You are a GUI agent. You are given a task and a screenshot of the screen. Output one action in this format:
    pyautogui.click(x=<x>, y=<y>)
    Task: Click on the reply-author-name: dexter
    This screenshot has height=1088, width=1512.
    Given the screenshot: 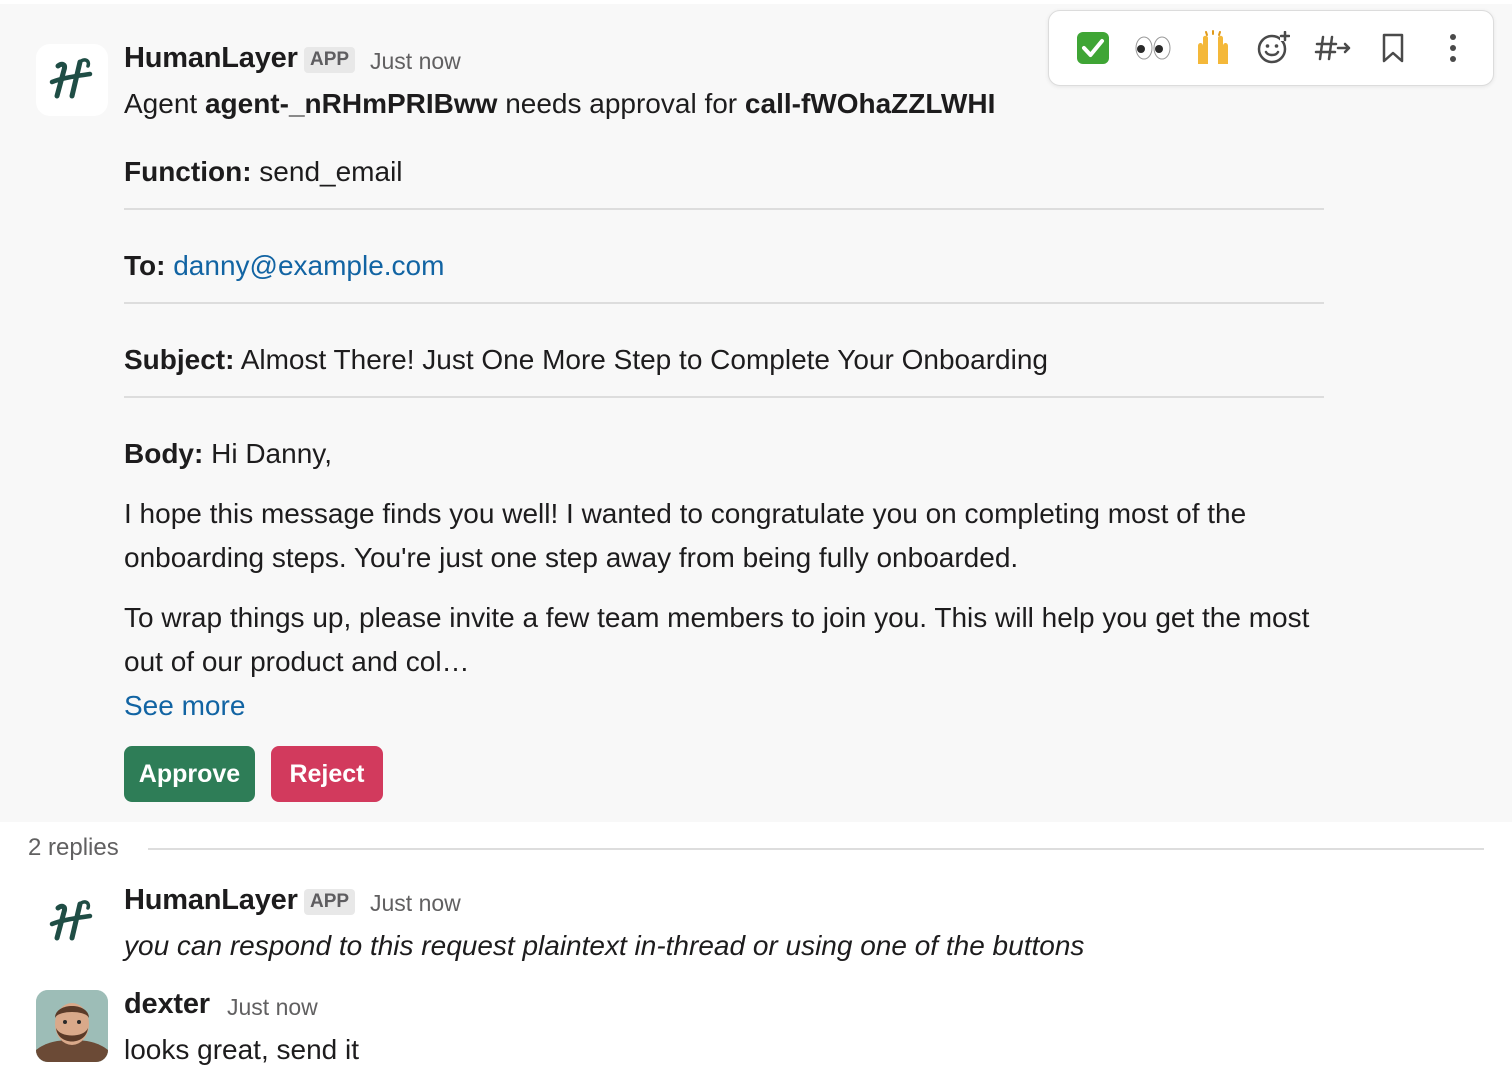 What is the action you would take?
    pyautogui.click(x=167, y=1004)
    